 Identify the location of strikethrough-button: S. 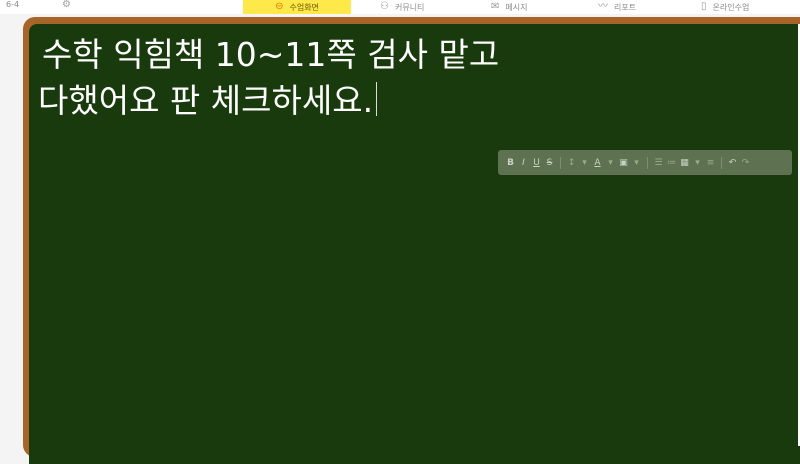
(549, 163).